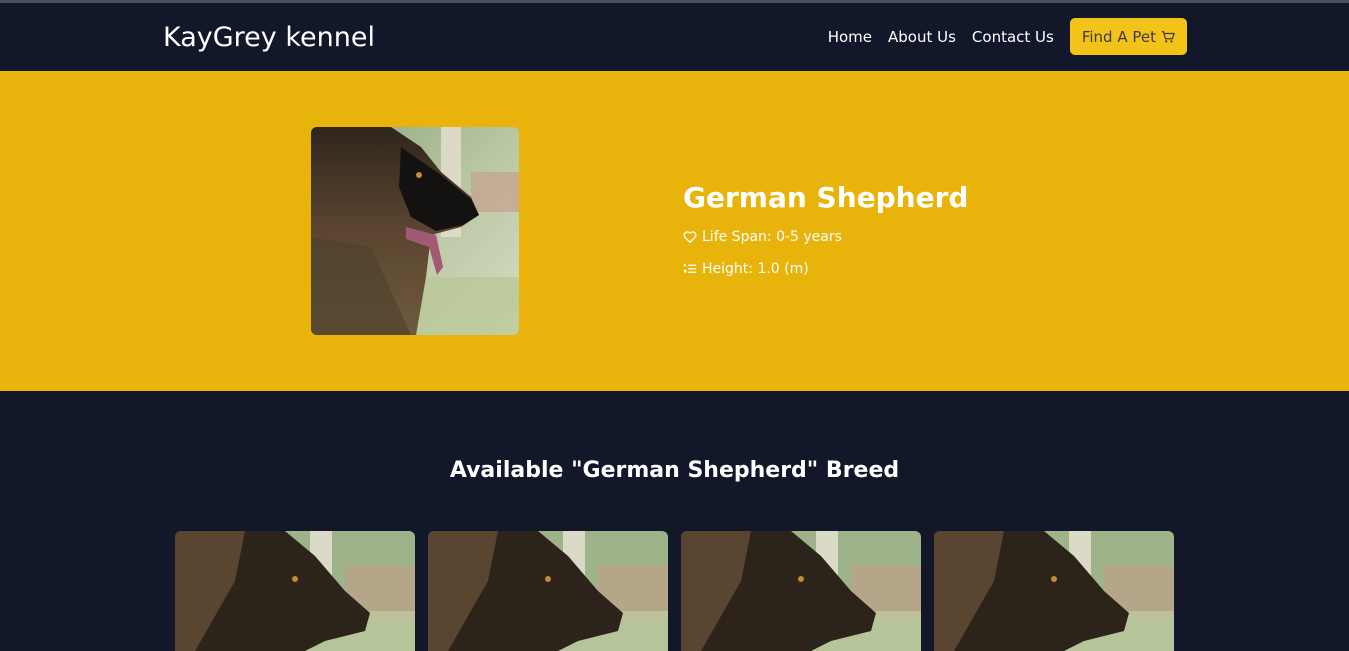 Image resolution: width=1349 pixels, height=651 pixels. What do you see at coordinates (772, 237) in the screenshot?
I see `life-span-text: Life Span: 0-5 years` at bounding box center [772, 237].